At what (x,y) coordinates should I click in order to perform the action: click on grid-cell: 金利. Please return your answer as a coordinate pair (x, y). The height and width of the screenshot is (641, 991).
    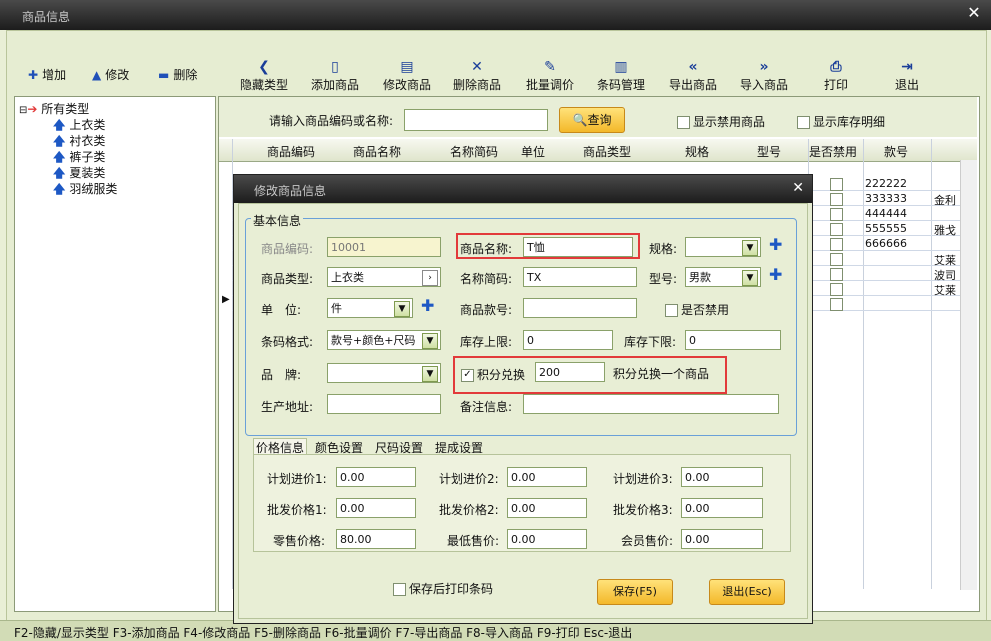
    Looking at the image, I should click on (945, 200).